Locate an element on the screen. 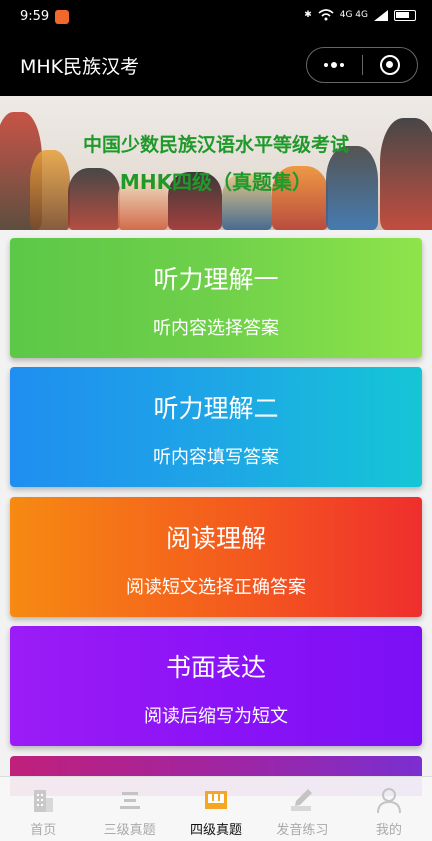 Image resolution: width=432 pixels, height=841 pixels. card-title: 书面表达 is located at coordinates (215, 667).